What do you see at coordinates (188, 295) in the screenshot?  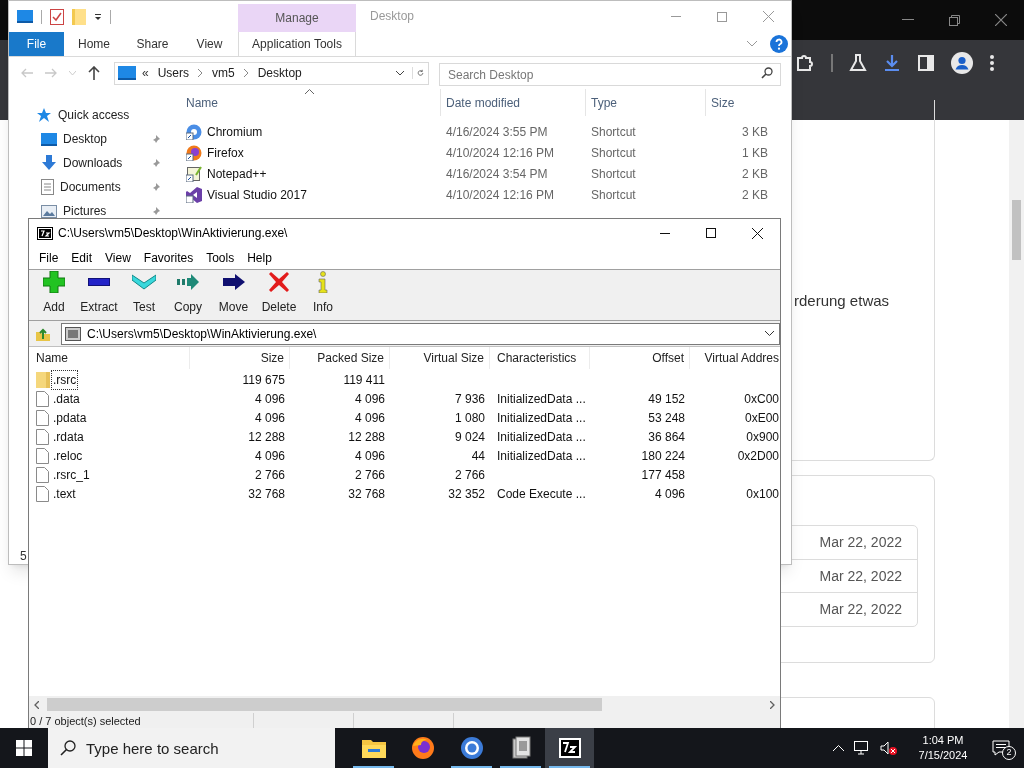 I see `toolbar-button: Copy` at bounding box center [188, 295].